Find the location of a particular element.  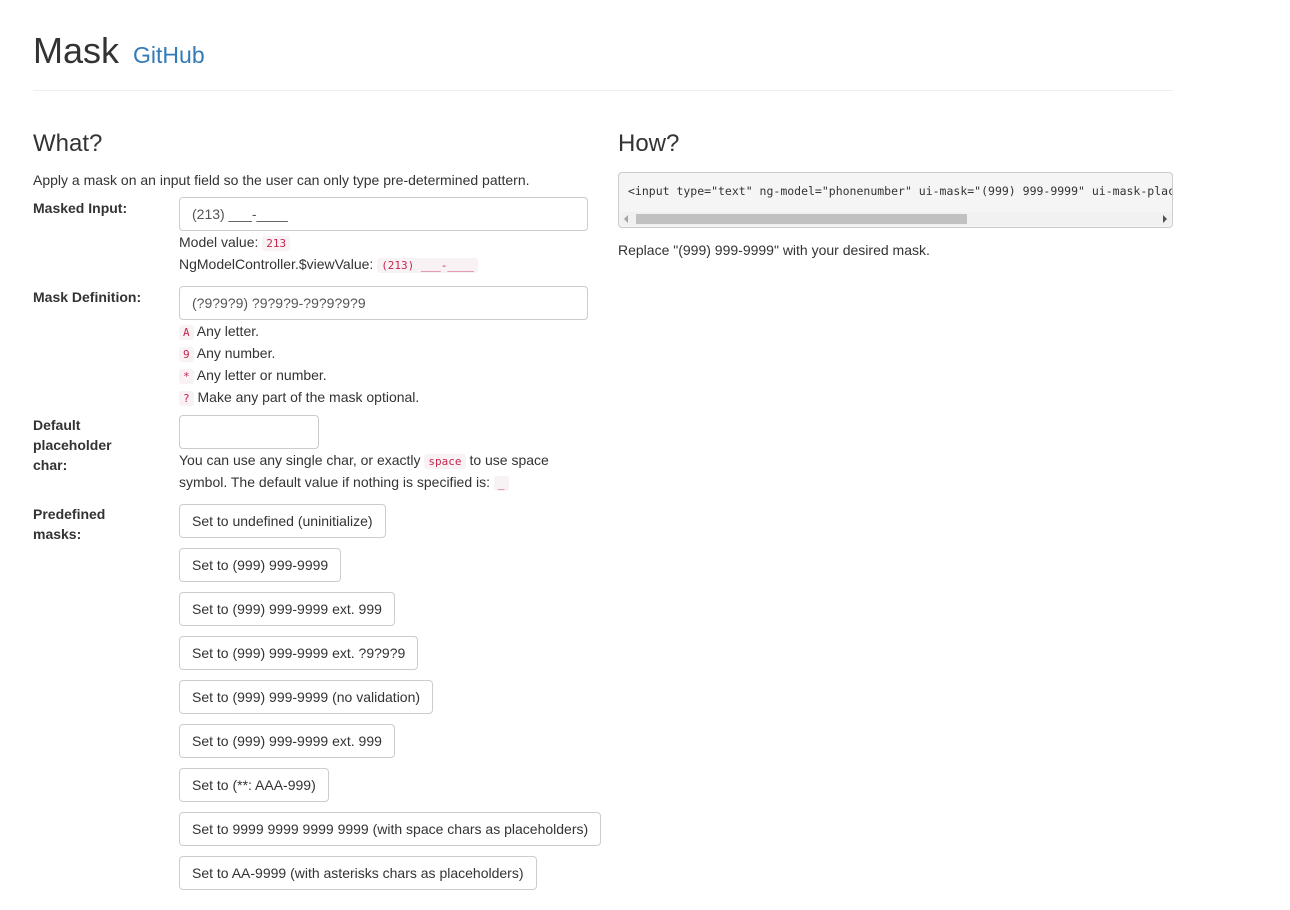

set-phone-optional-ext-button: Set to (999) 999-9999 ext. ?9?9?9 is located at coordinates (299, 653).